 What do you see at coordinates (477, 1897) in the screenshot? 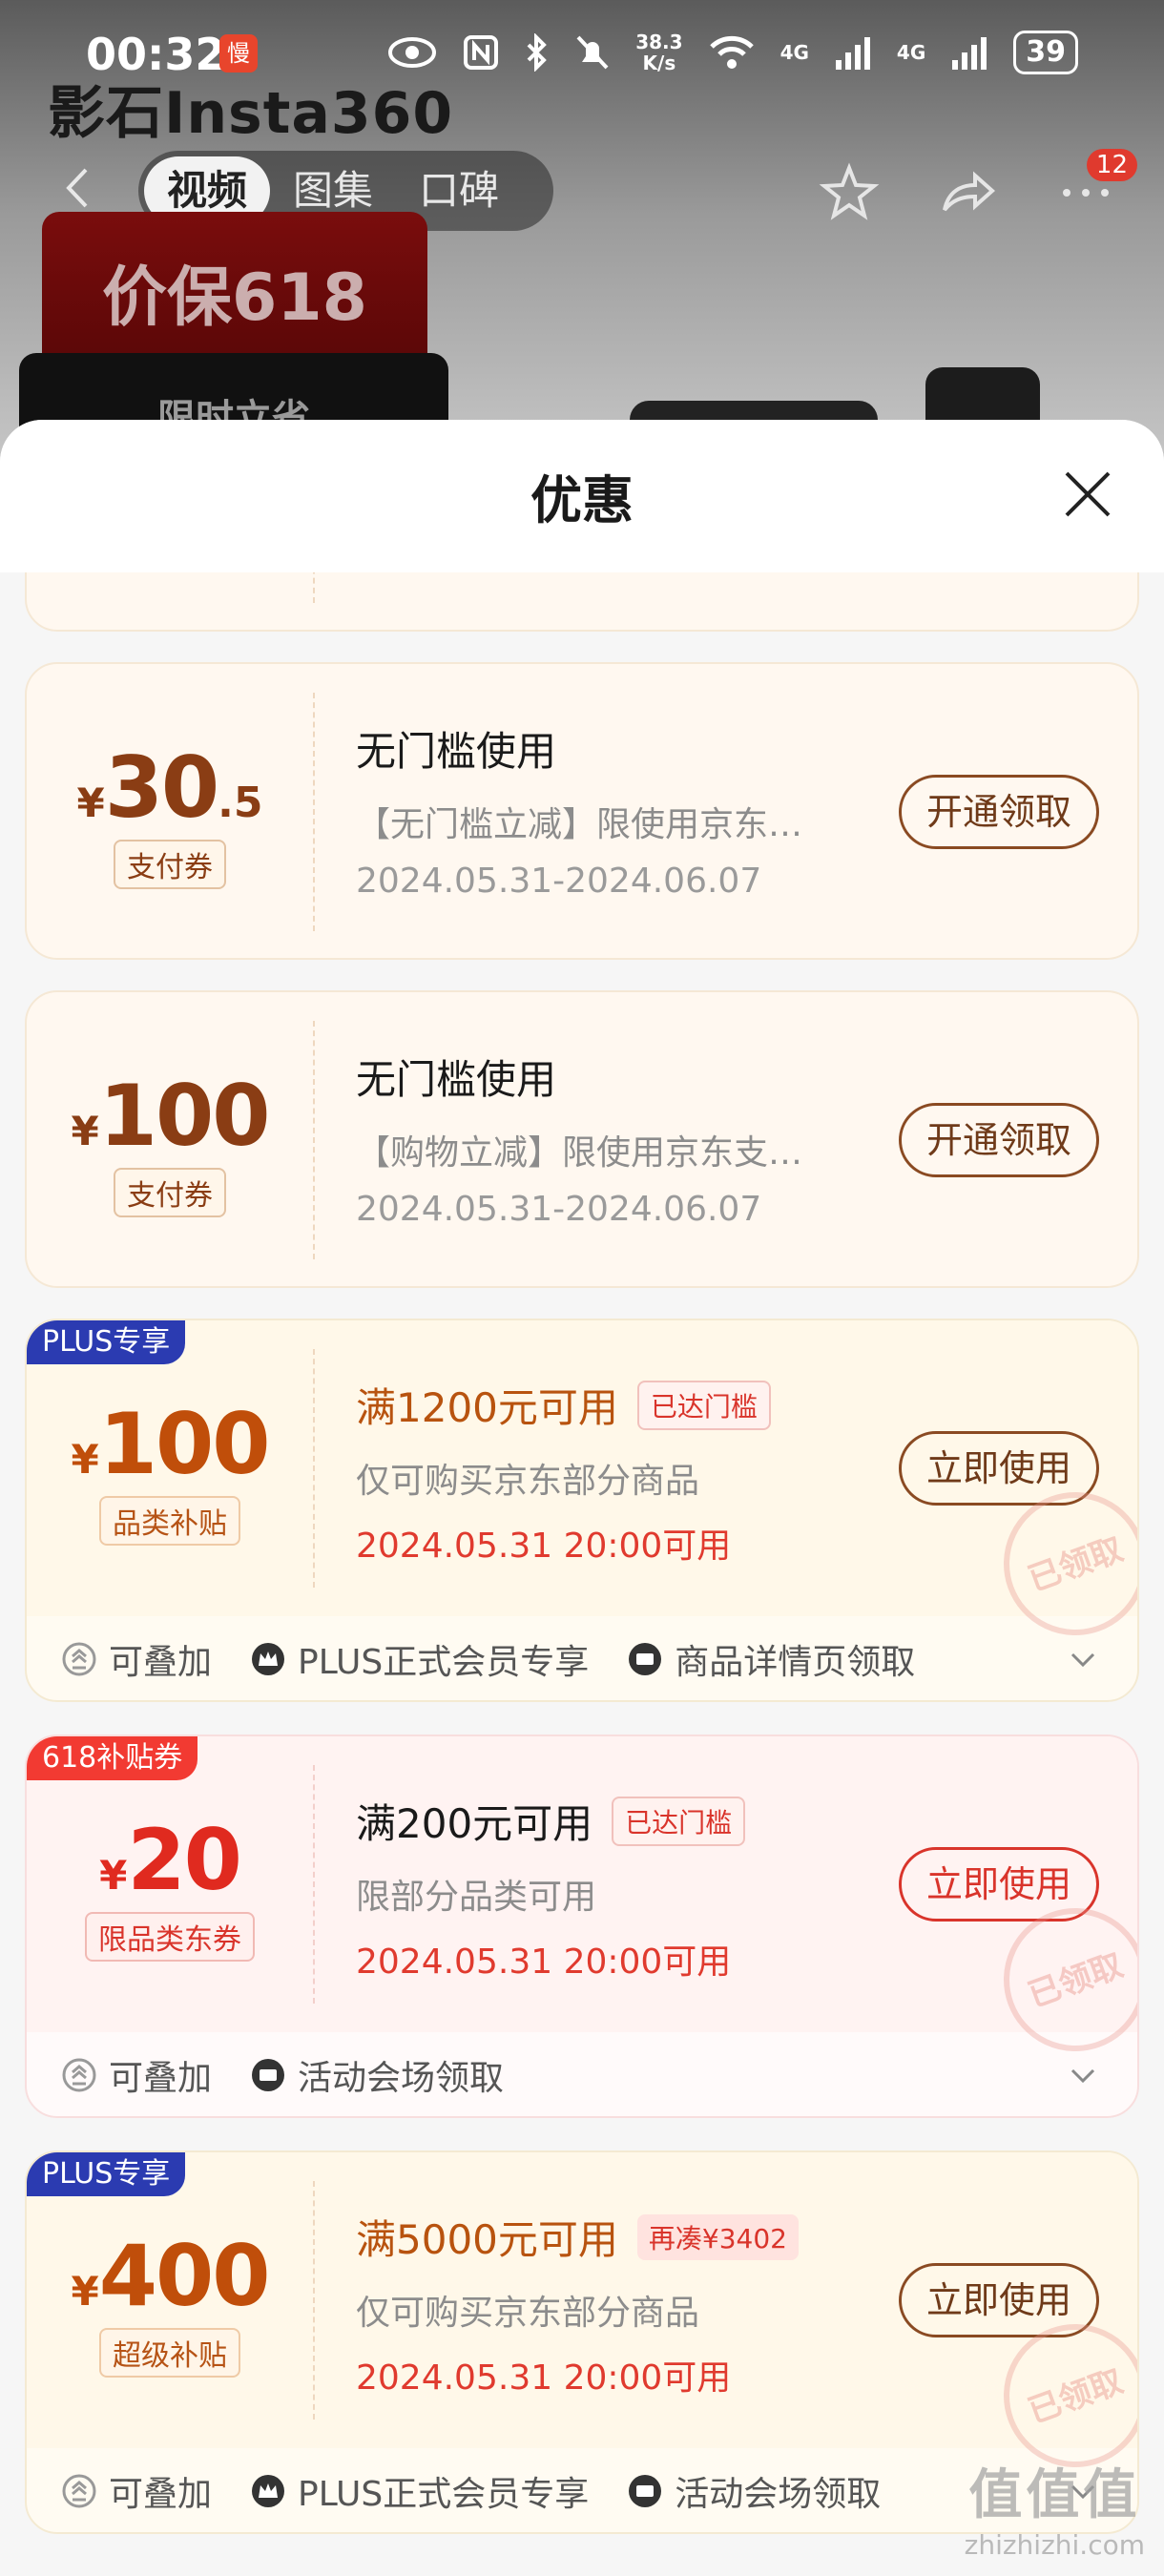
I see `coupon-desc: 限部分品类可用` at bounding box center [477, 1897].